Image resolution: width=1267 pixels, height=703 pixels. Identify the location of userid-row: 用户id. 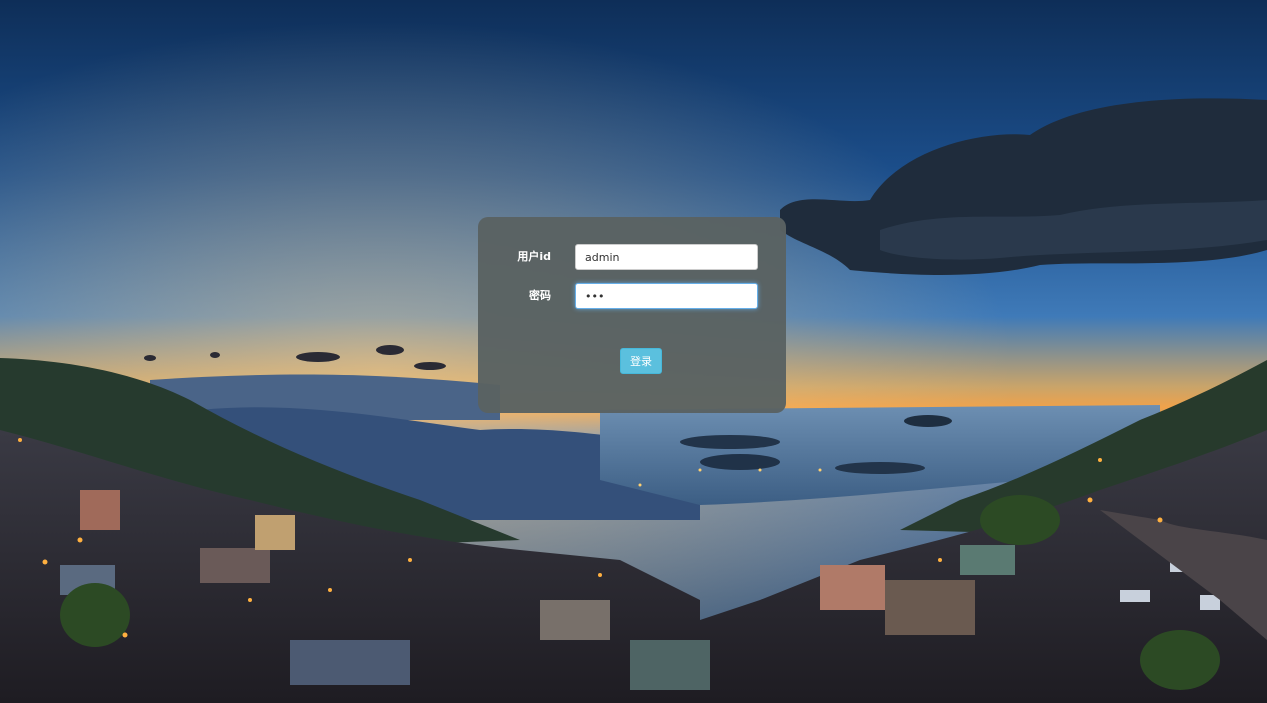
(632, 257).